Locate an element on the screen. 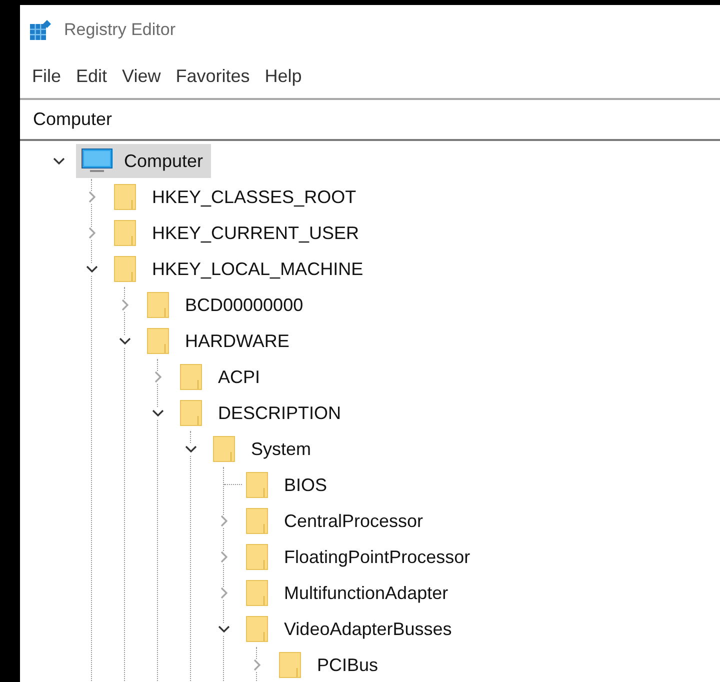  tree-item: HARDWARE is located at coordinates (220, 341).